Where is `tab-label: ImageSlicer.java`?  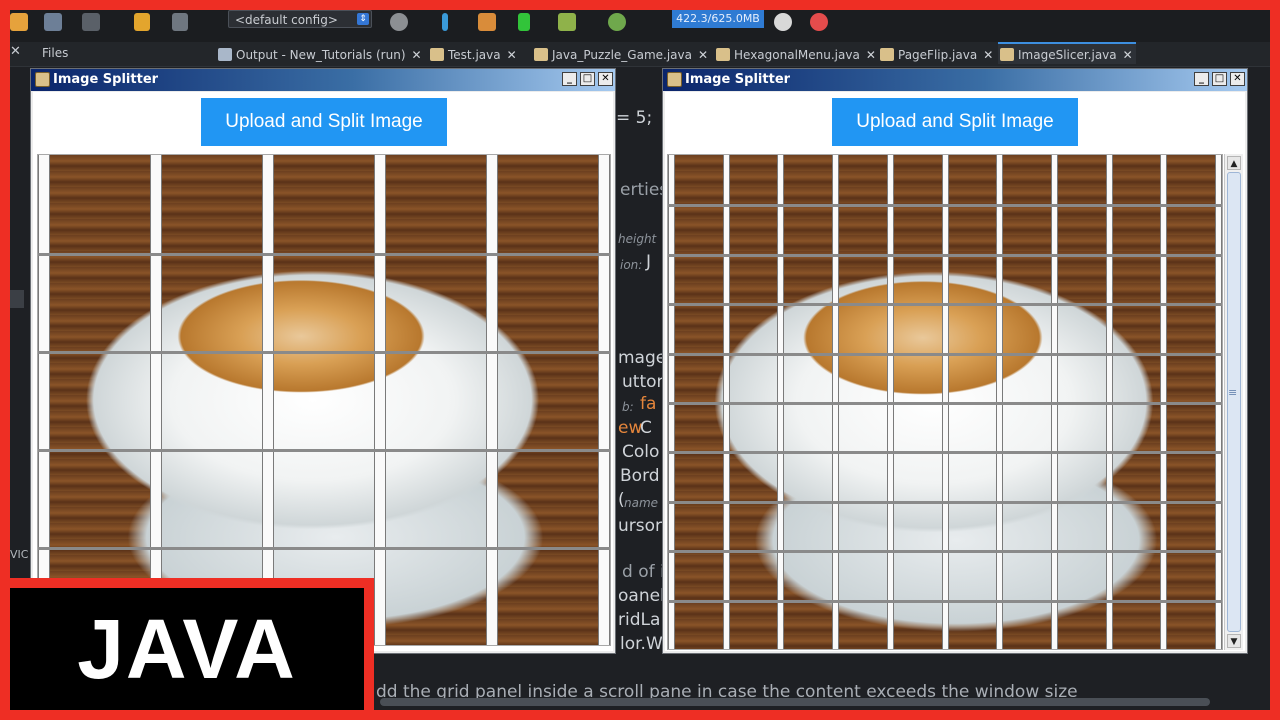 tab-label: ImageSlicer.java is located at coordinates (1067, 55).